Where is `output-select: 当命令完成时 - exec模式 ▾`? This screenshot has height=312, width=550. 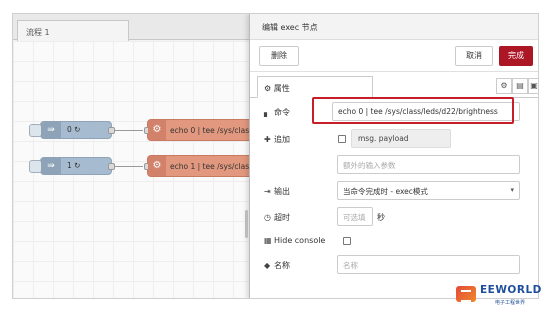 output-select: 当命令完成时 - exec模式 ▾ is located at coordinates (428, 190).